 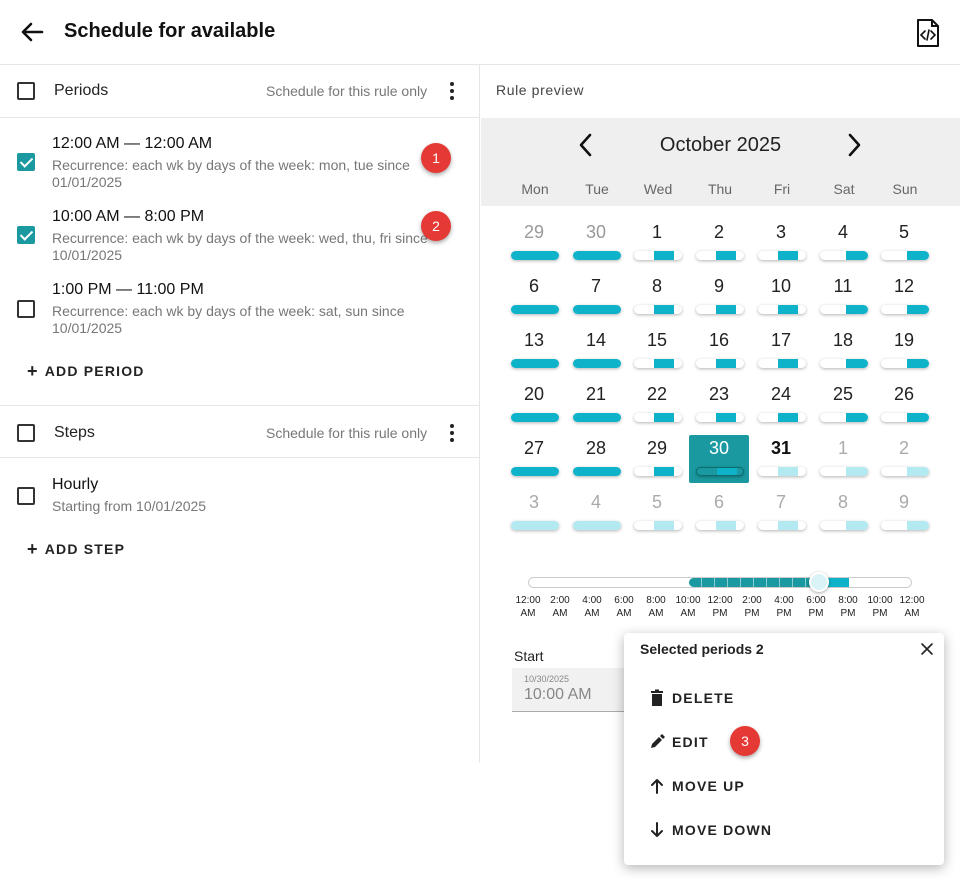 I want to click on periods-title: Periods, so click(x=81, y=90).